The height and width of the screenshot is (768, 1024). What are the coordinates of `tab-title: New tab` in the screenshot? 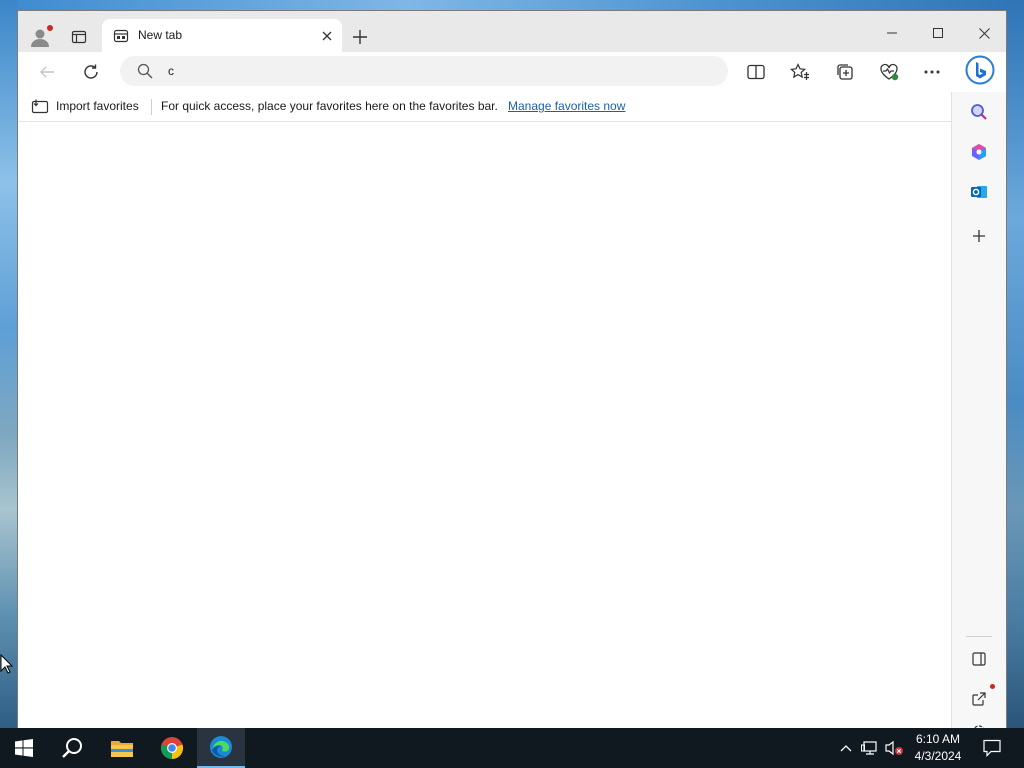 It's located at (160, 35).